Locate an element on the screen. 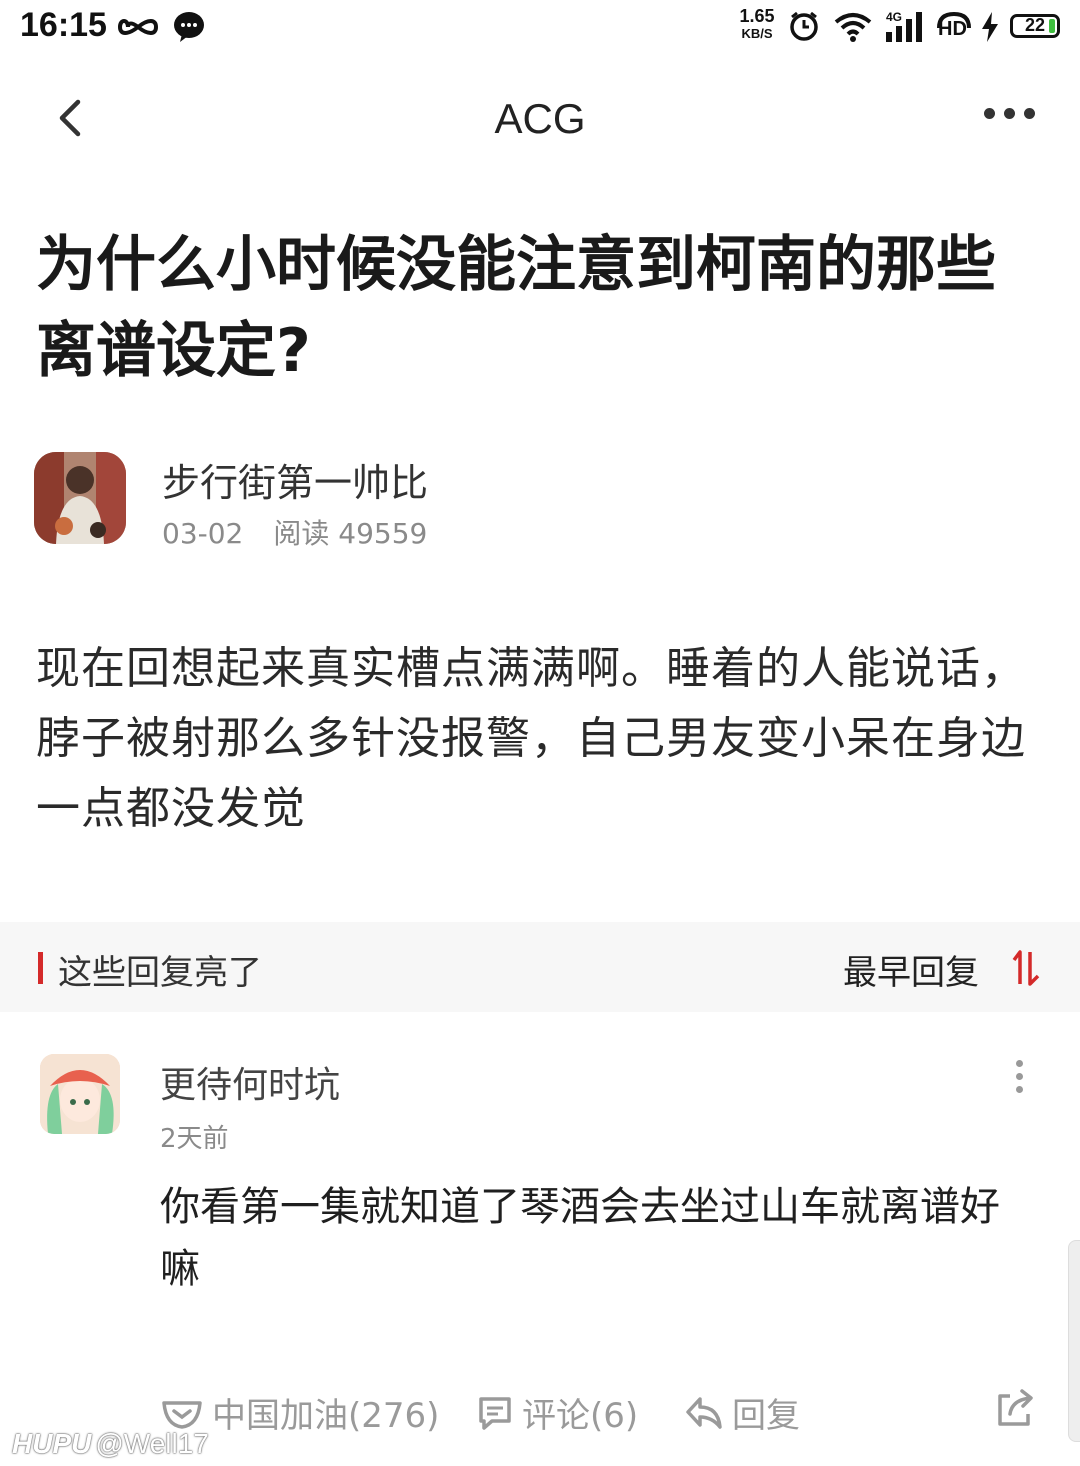 The image size is (1080, 1466). reply-label: 回复 is located at coordinates (766, 1416).